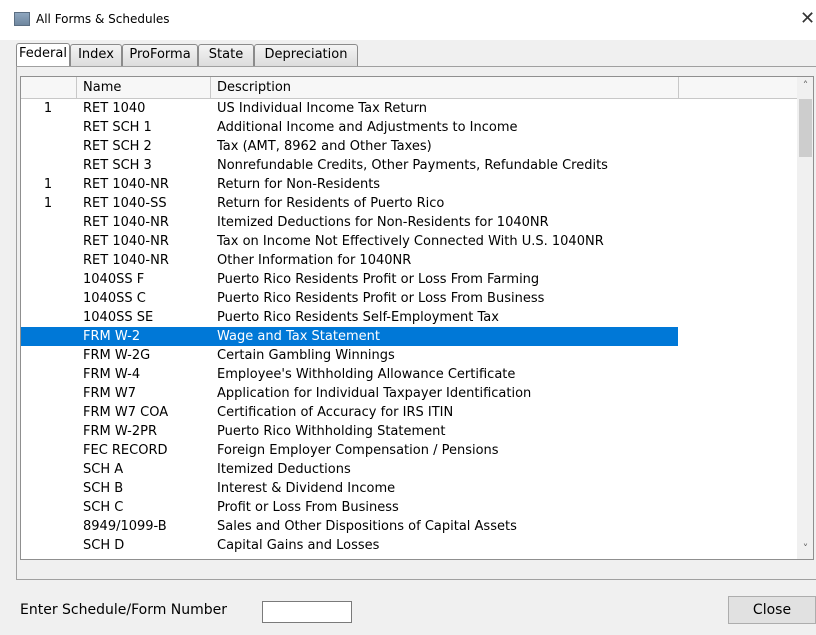  I want to click on tab-proforma: ProForma, so click(160, 55).